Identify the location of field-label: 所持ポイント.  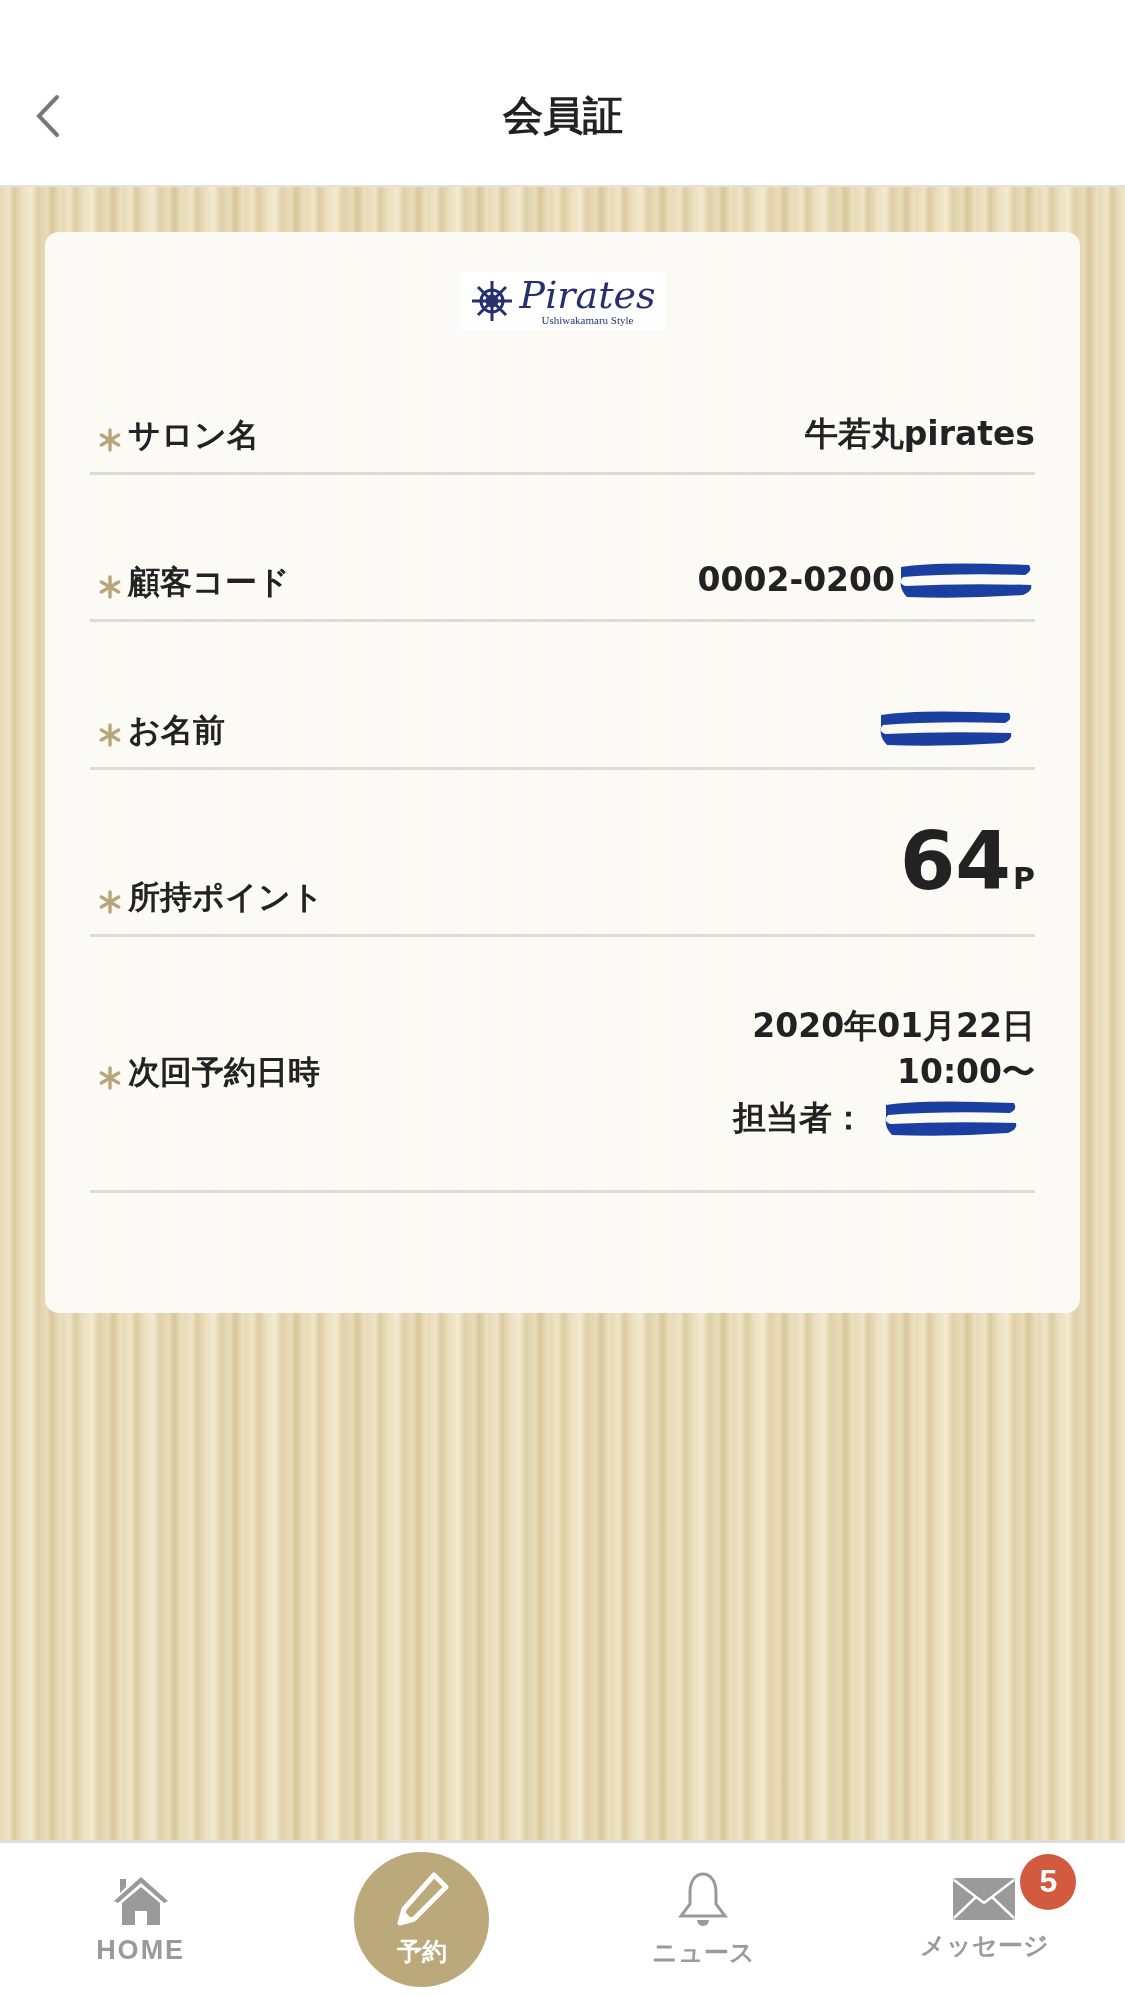
(226, 896).